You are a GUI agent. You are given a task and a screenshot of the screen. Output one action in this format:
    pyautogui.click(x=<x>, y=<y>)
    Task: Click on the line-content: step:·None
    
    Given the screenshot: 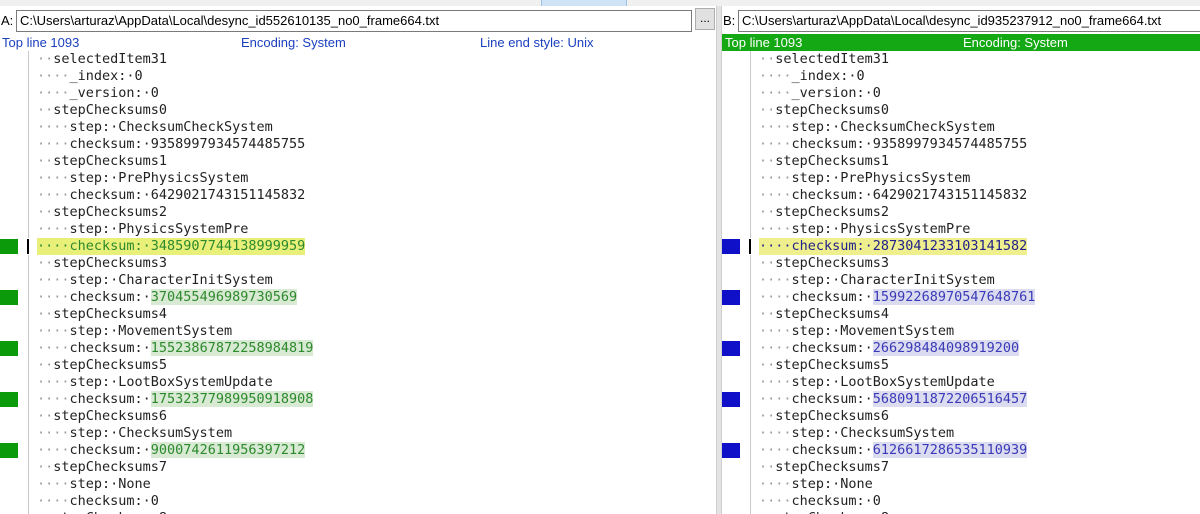 What is the action you would take?
    pyautogui.click(x=110, y=484)
    